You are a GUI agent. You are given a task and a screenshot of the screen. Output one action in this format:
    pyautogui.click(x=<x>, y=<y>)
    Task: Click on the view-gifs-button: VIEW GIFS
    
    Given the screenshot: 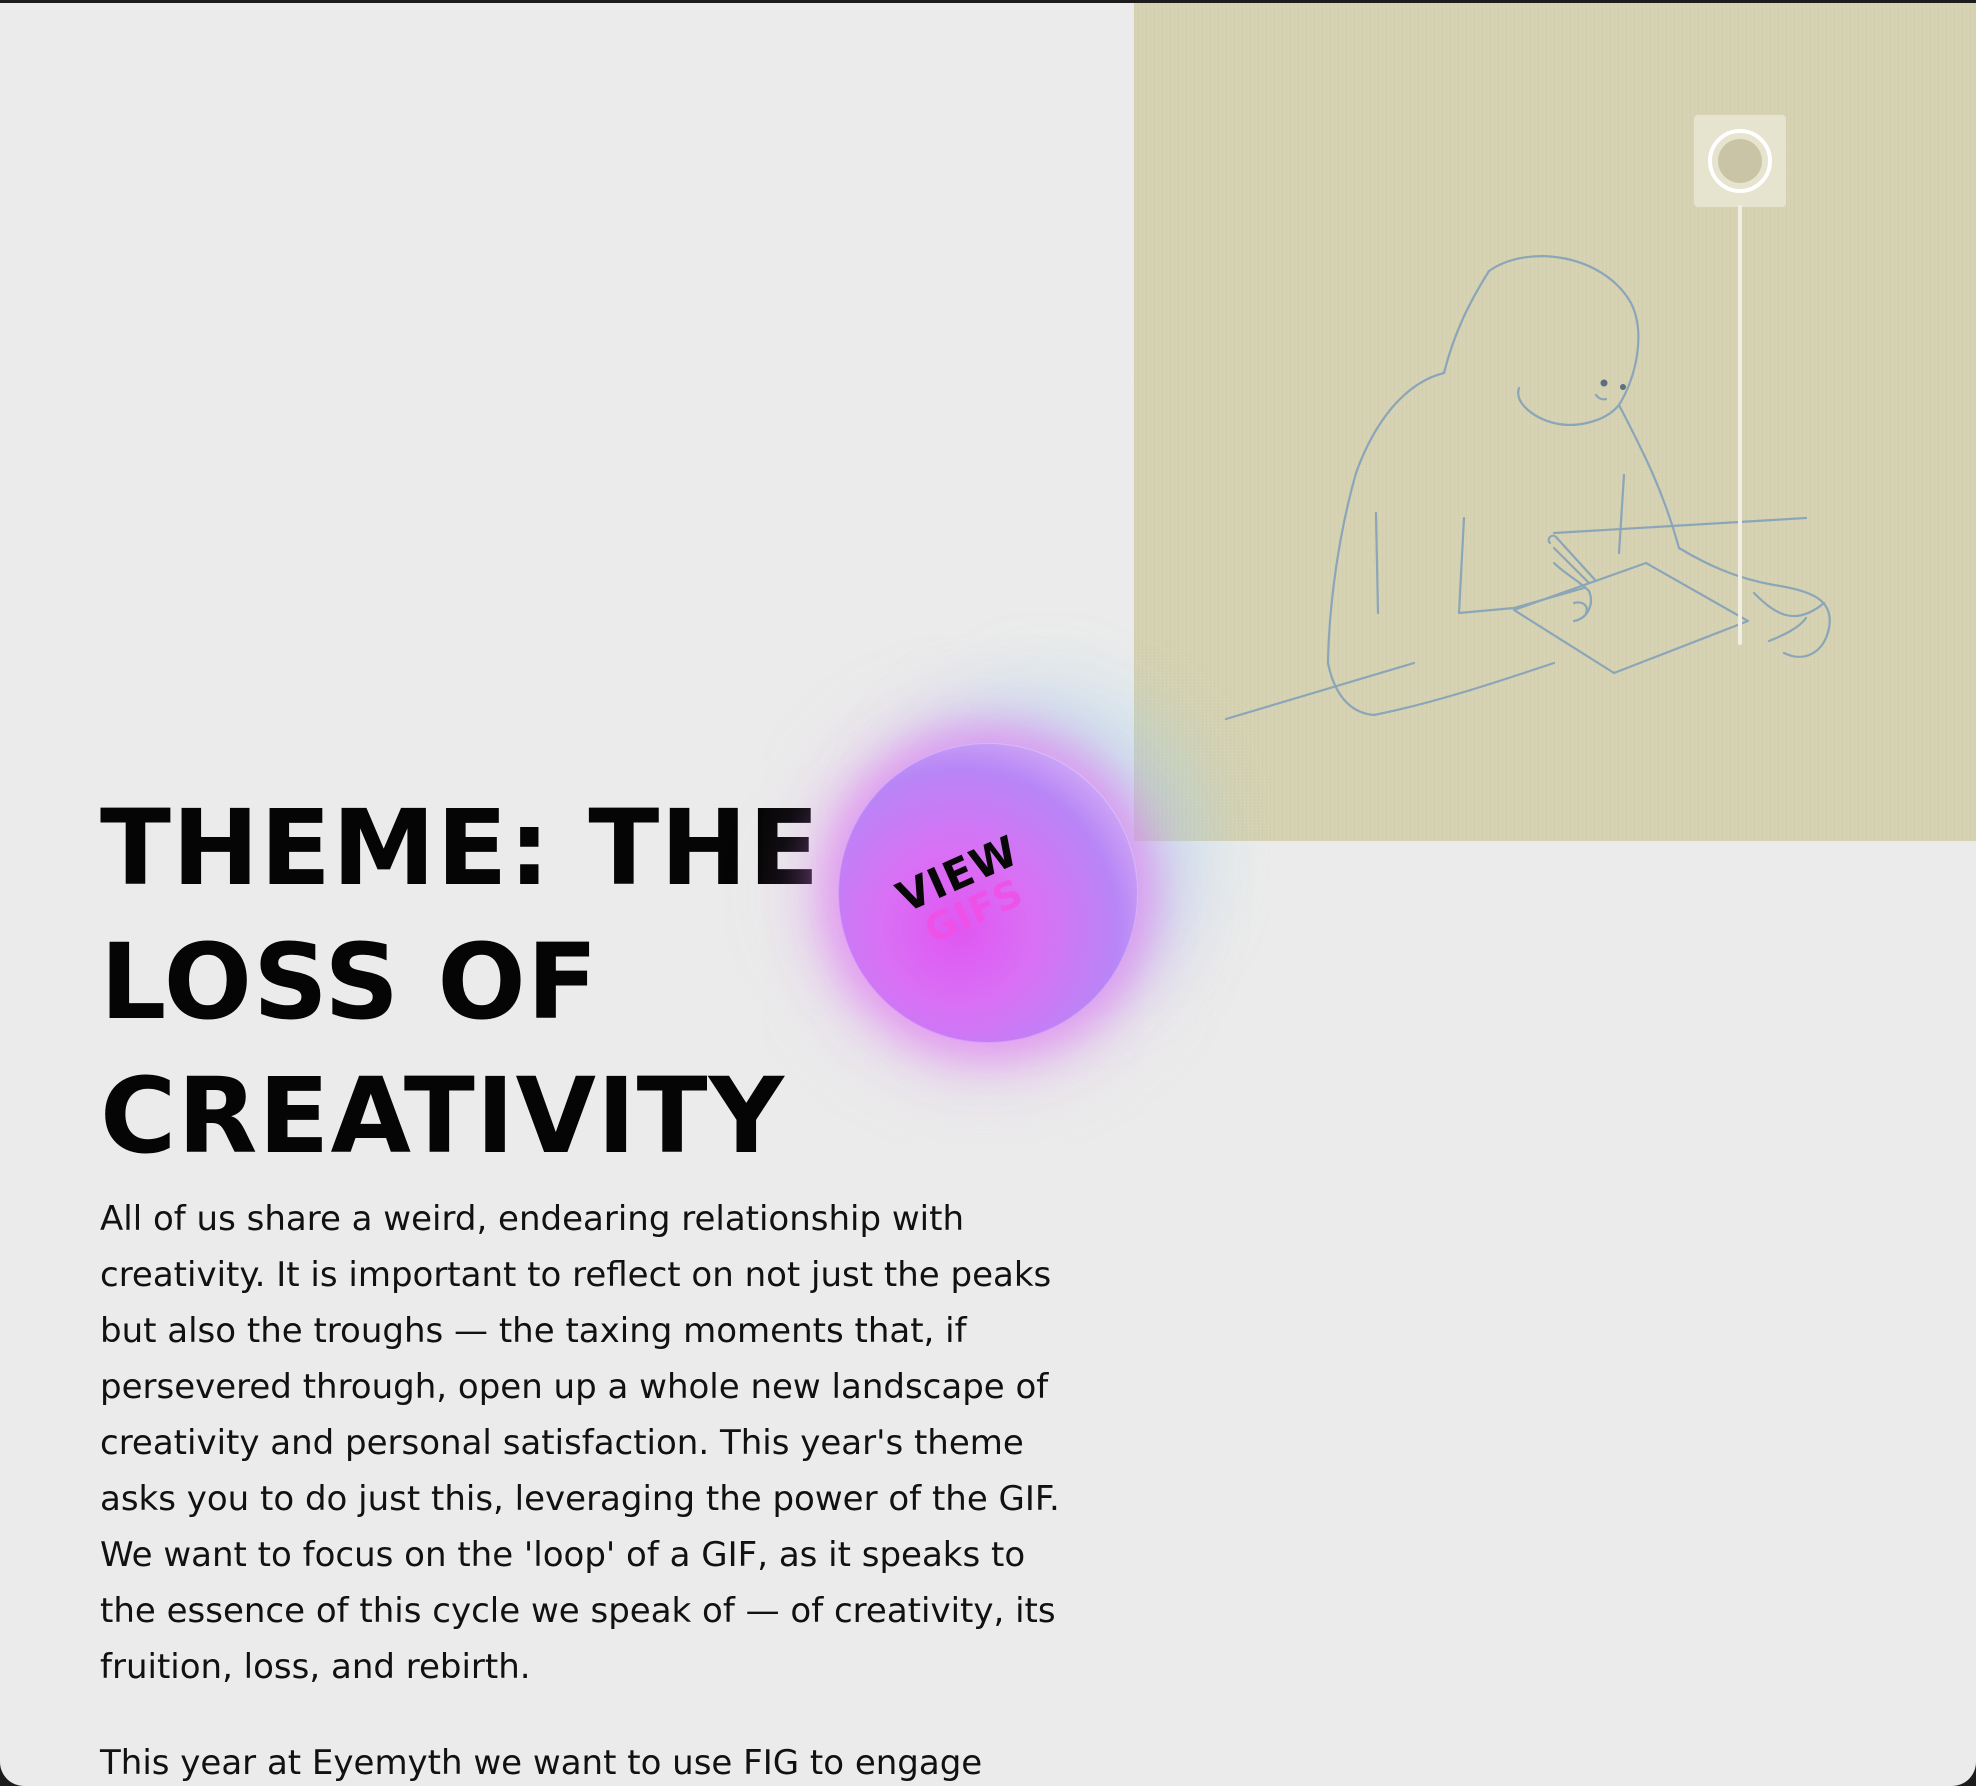 What is the action you would take?
    pyautogui.click(x=988, y=893)
    